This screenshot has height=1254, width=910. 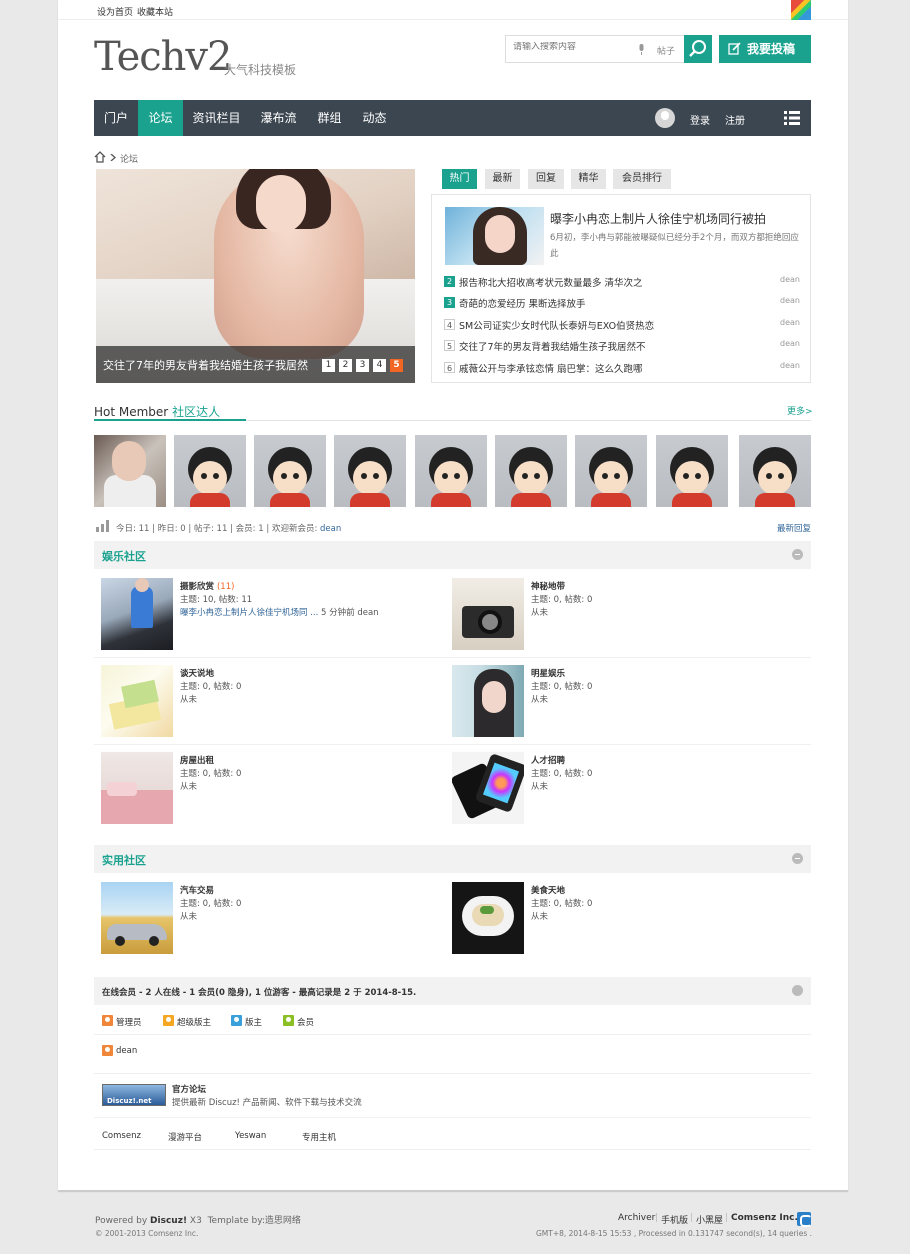 I want to click on template-credit: Template by:造思网络, so click(x=254, y=1221).